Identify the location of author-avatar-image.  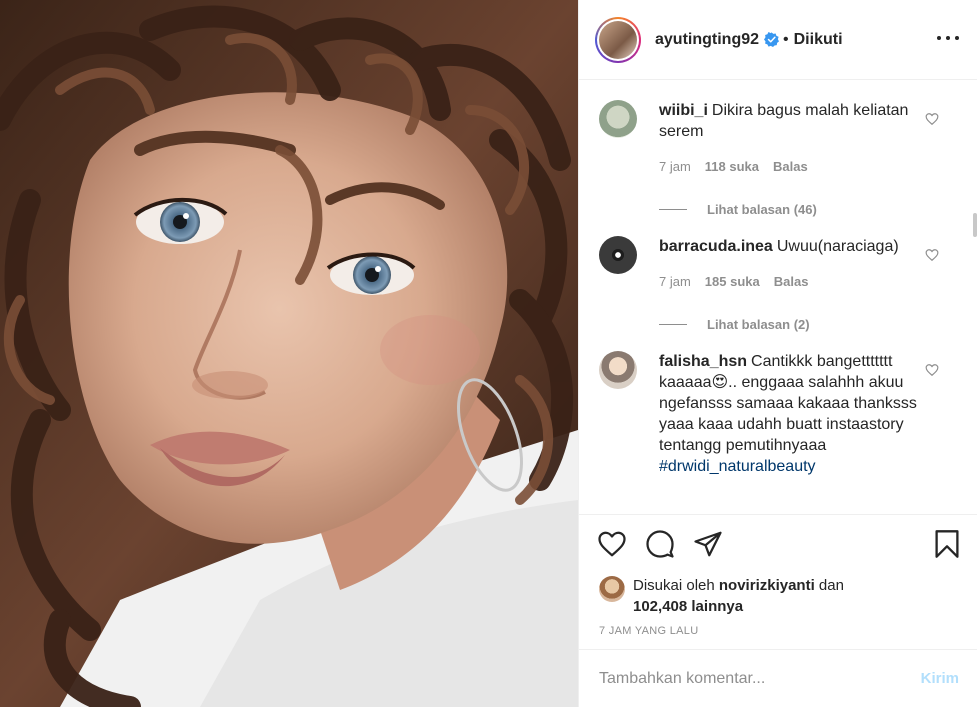
(618, 39).